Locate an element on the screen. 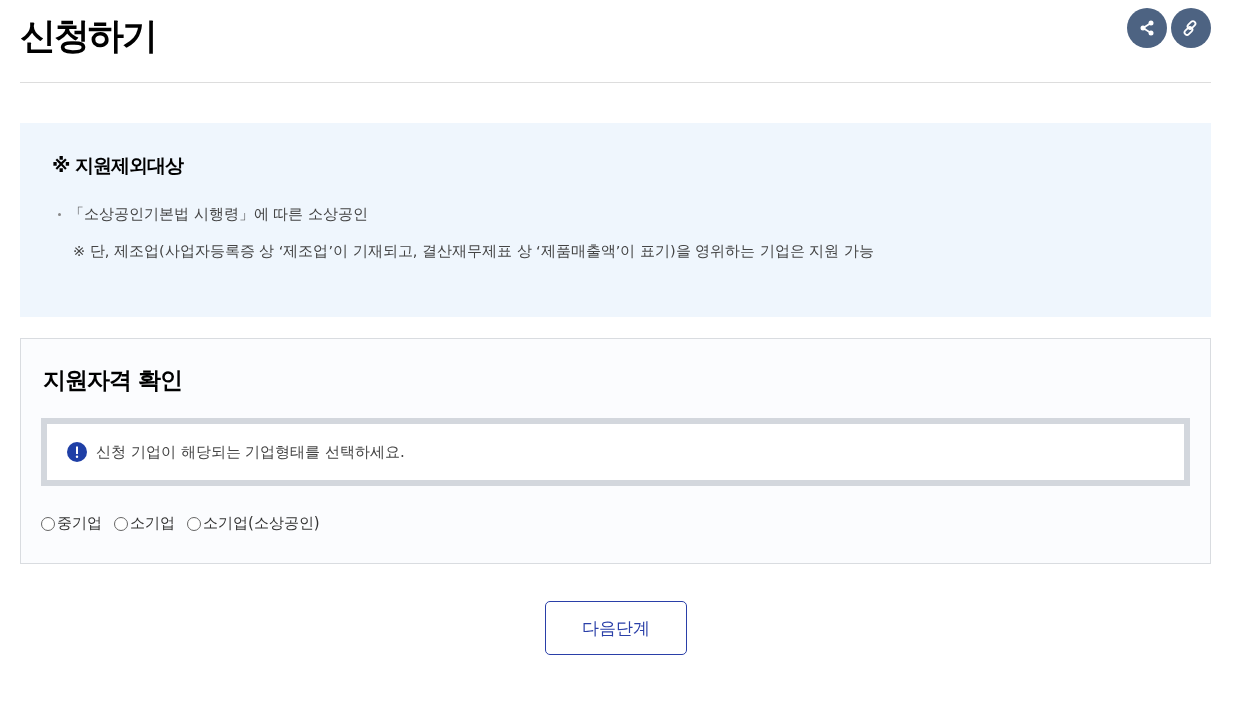  page-title: 신청하기 is located at coordinates (88, 36).